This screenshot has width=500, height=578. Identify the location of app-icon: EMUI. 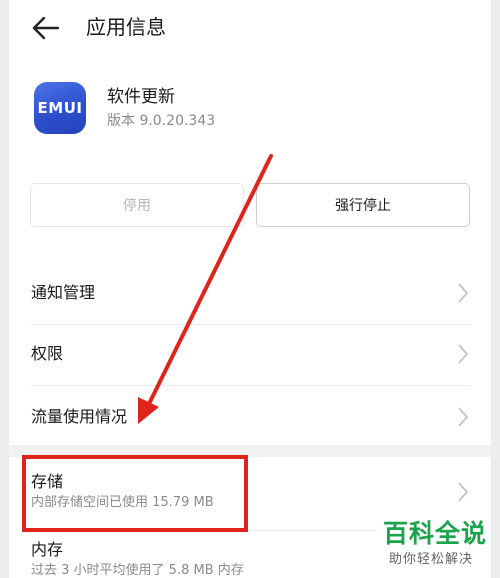
(60, 108).